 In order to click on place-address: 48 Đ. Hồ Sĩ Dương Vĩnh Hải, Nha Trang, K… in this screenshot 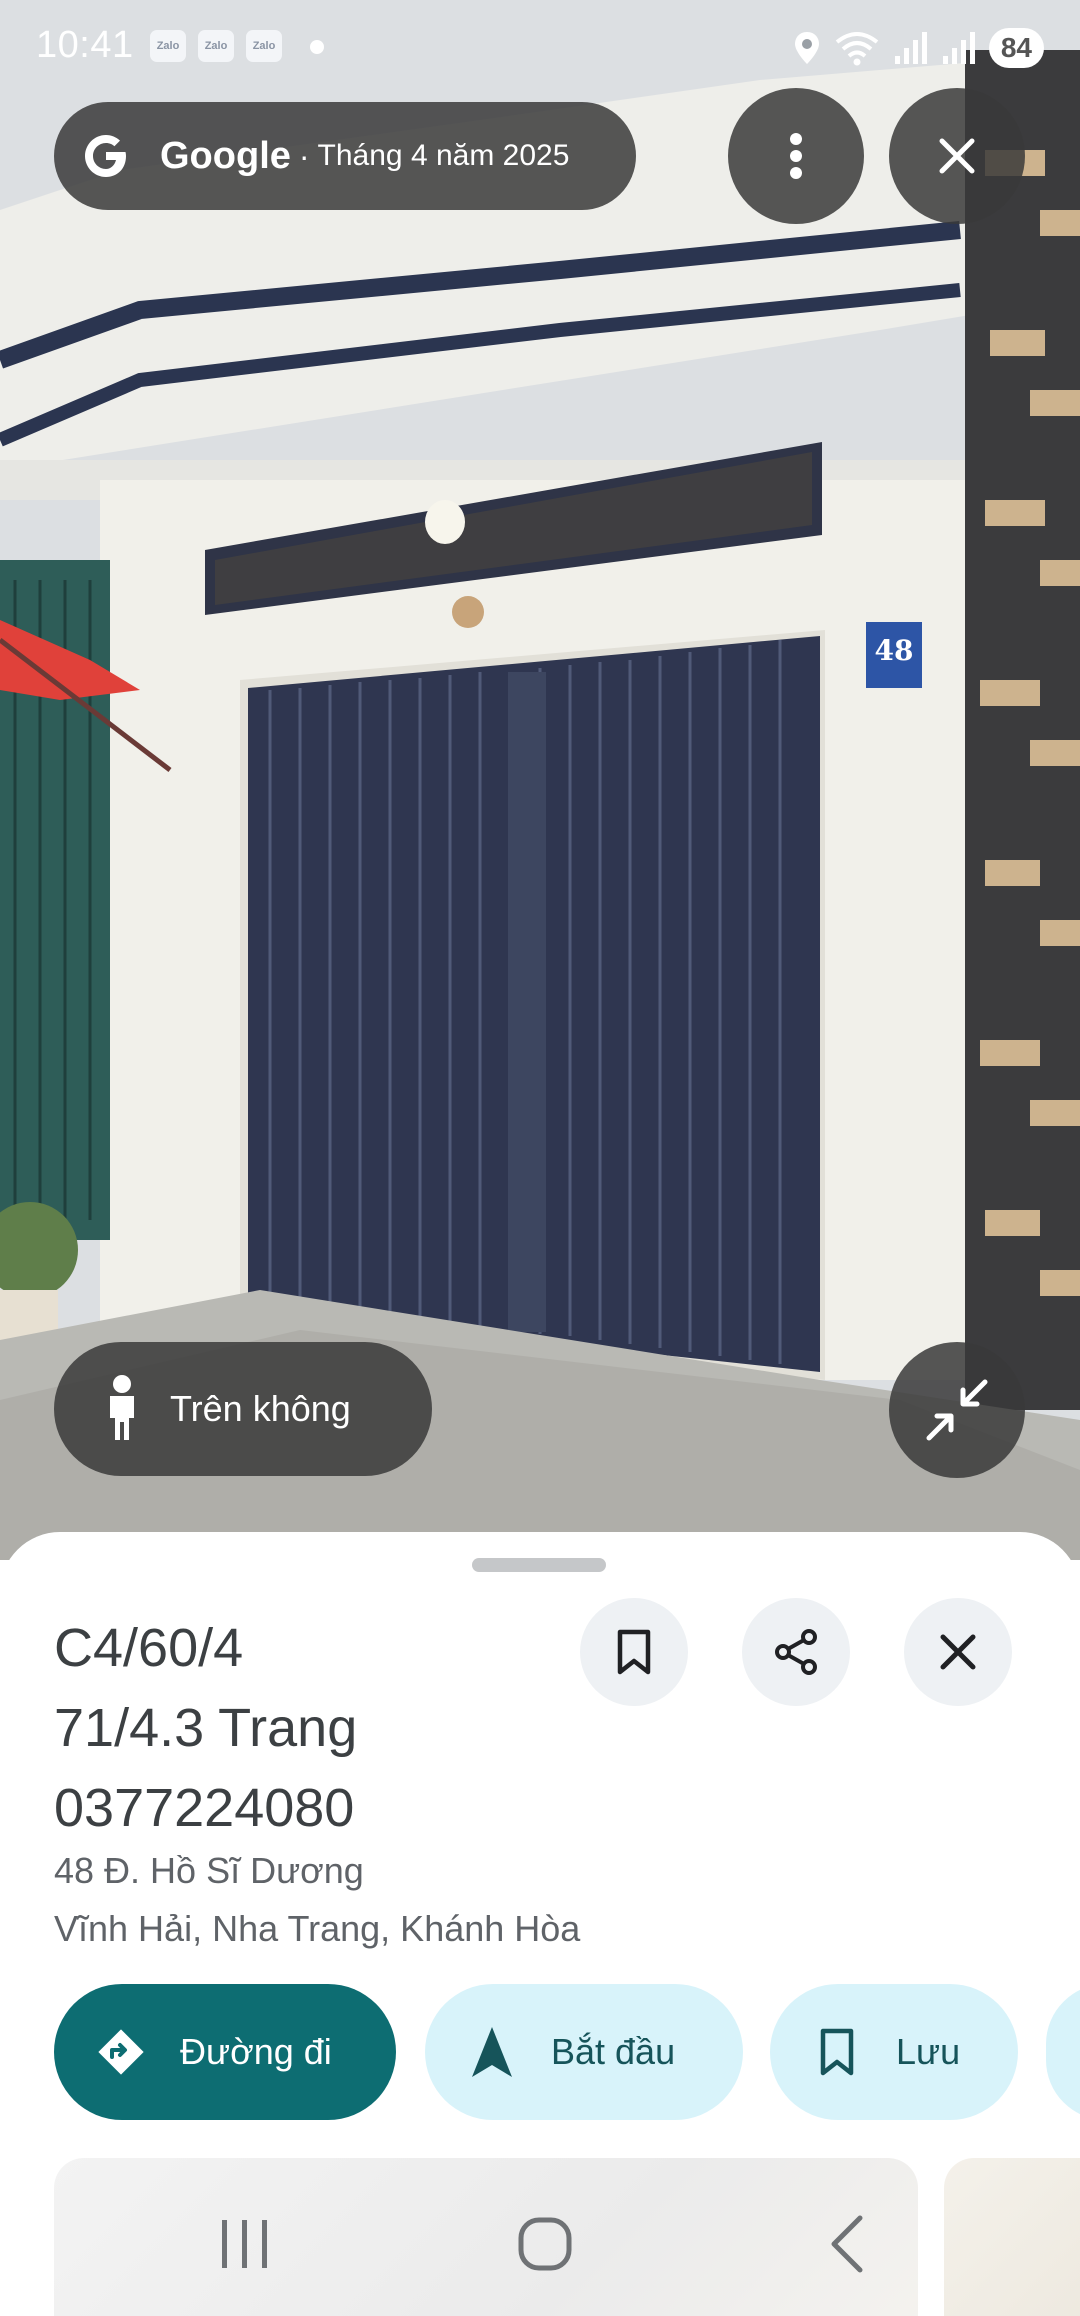, I will do `click(317, 1900)`.